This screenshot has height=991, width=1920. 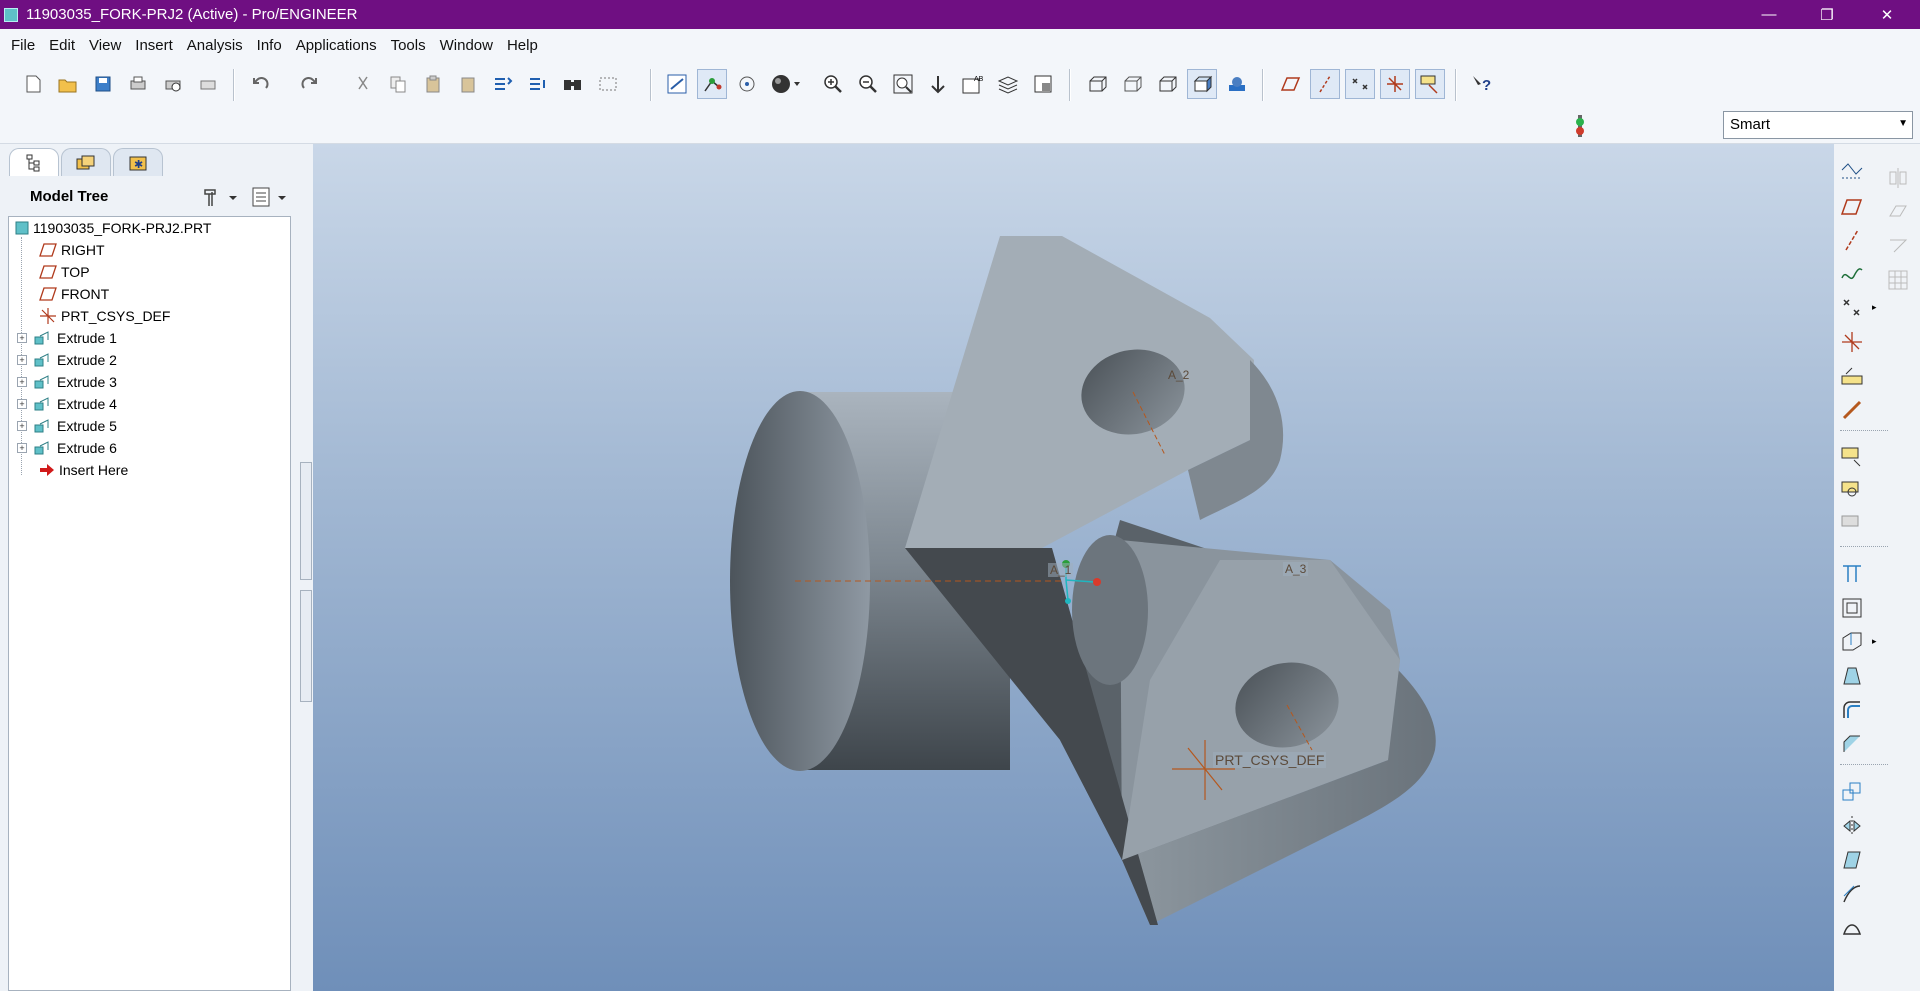 I want to click on tree-item-part: 11903035_FORK-PRJ2.PRT, so click(x=113, y=228).